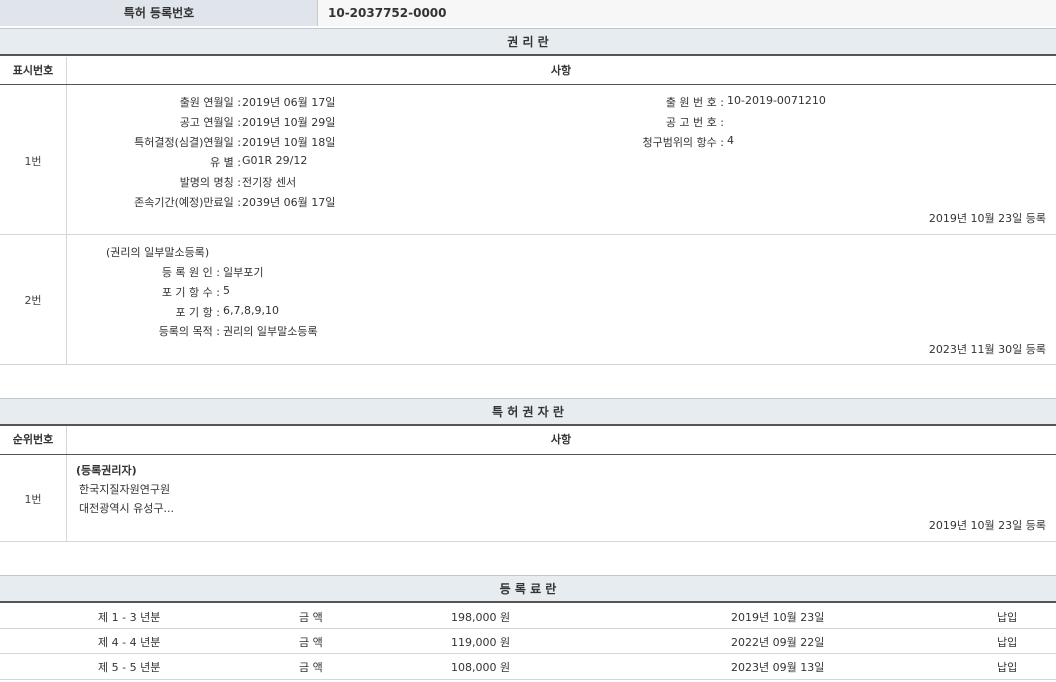 Image resolution: width=1056 pixels, height=682 pixels. Describe the element at coordinates (528, 42) in the screenshot. I see `rights-section-title: 권 리 란` at that location.